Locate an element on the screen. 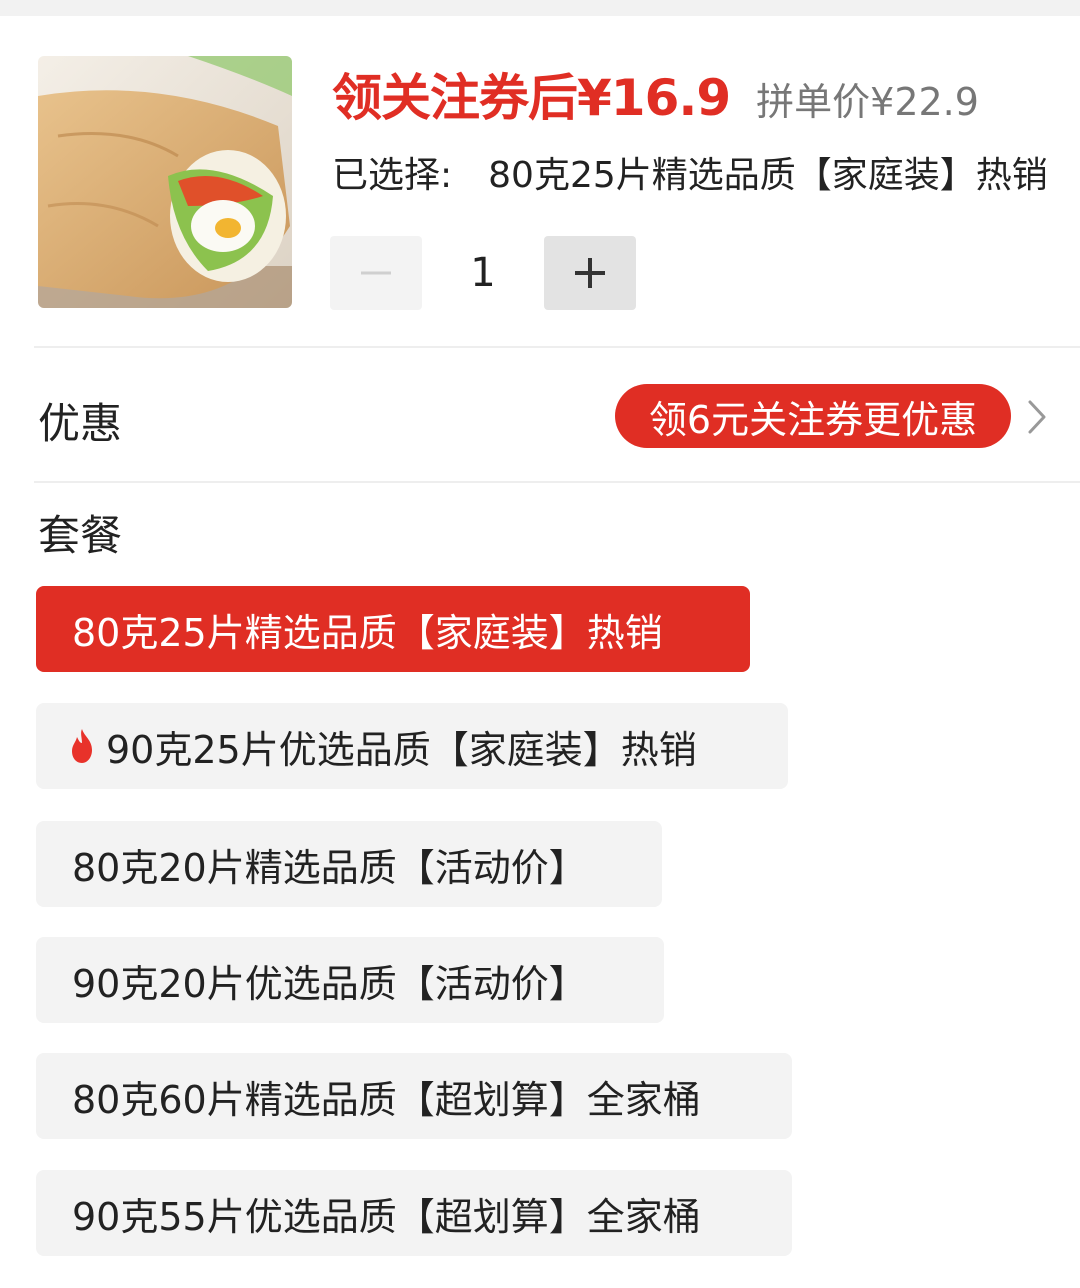 This screenshot has width=1080, height=1288. coupon-price: 领关注券后¥16.9 is located at coordinates (531, 98).